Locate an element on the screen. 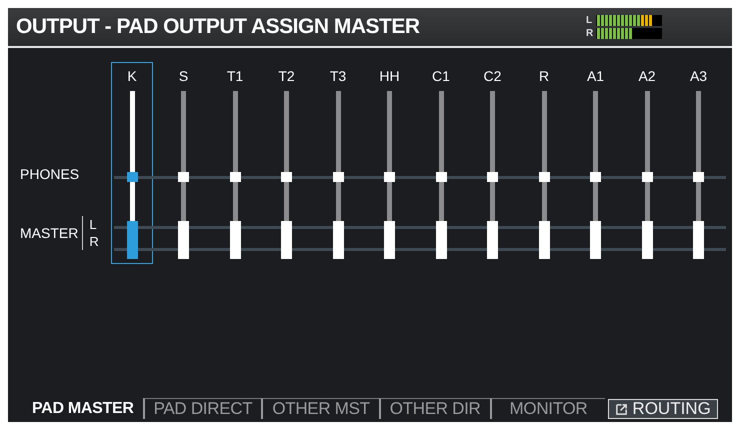 The width and height of the screenshot is (744, 434). tab: OTHER MST is located at coordinates (320, 408).